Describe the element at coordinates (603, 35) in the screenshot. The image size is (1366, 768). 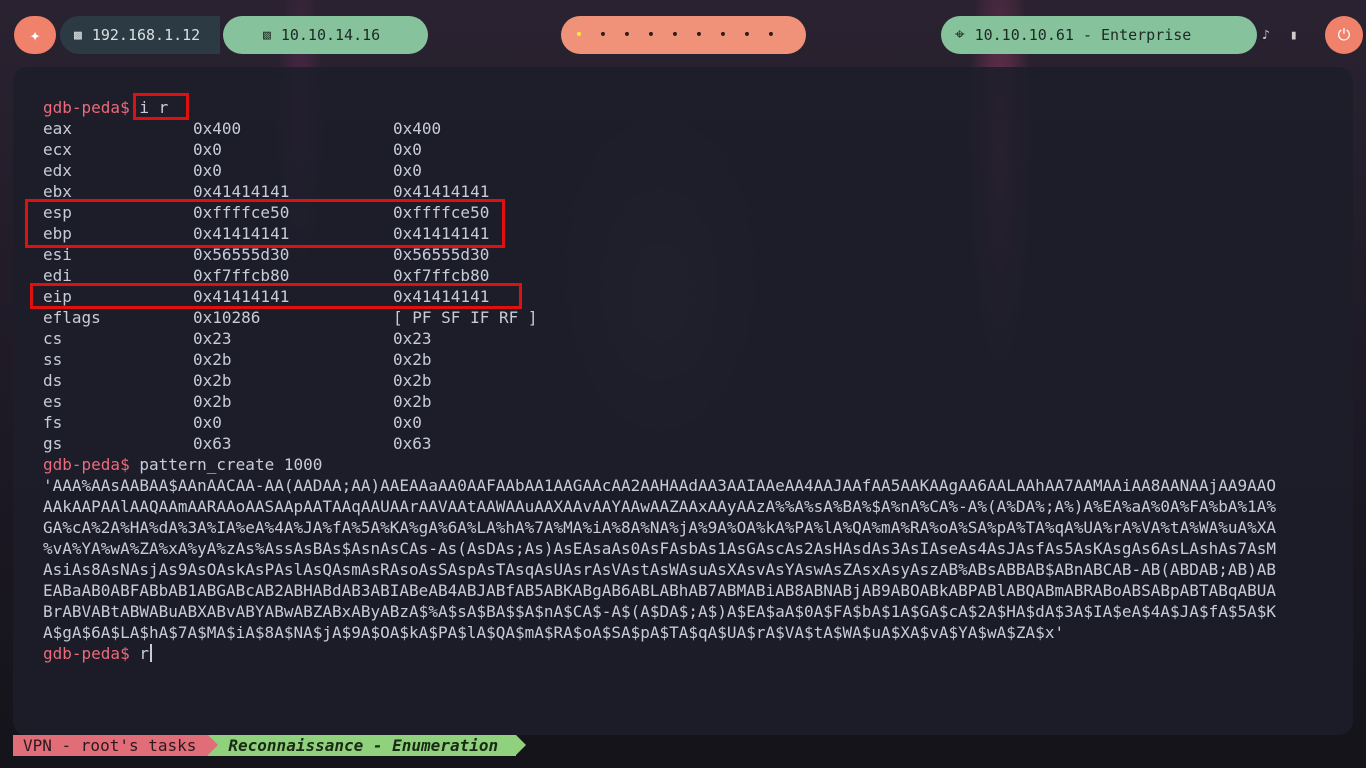
I see `workspace-2: •` at that location.